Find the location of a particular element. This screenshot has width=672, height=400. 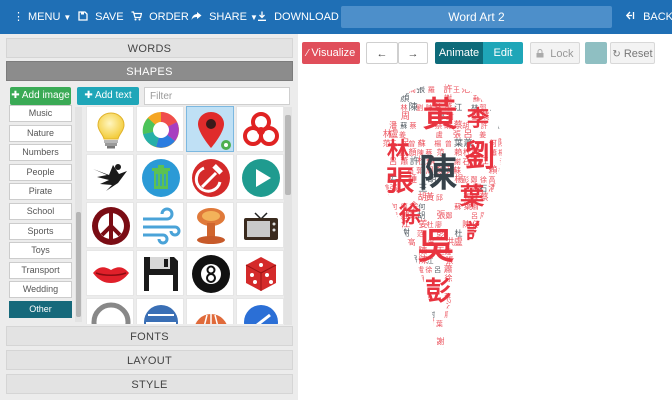

redo-button: → is located at coordinates (413, 53).